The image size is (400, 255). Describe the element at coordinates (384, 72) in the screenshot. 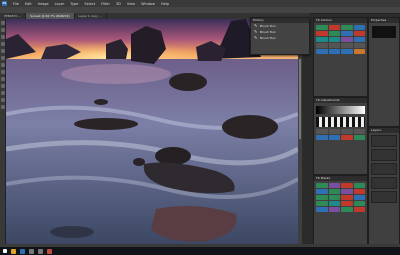

I see `properties-panel: Properties` at that location.